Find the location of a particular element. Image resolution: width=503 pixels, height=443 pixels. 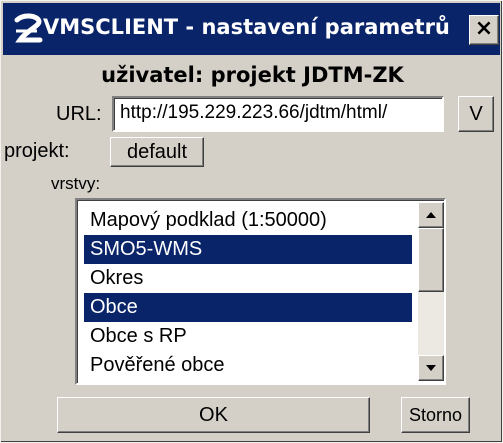

arrow-down-icon is located at coordinates (431, 368).